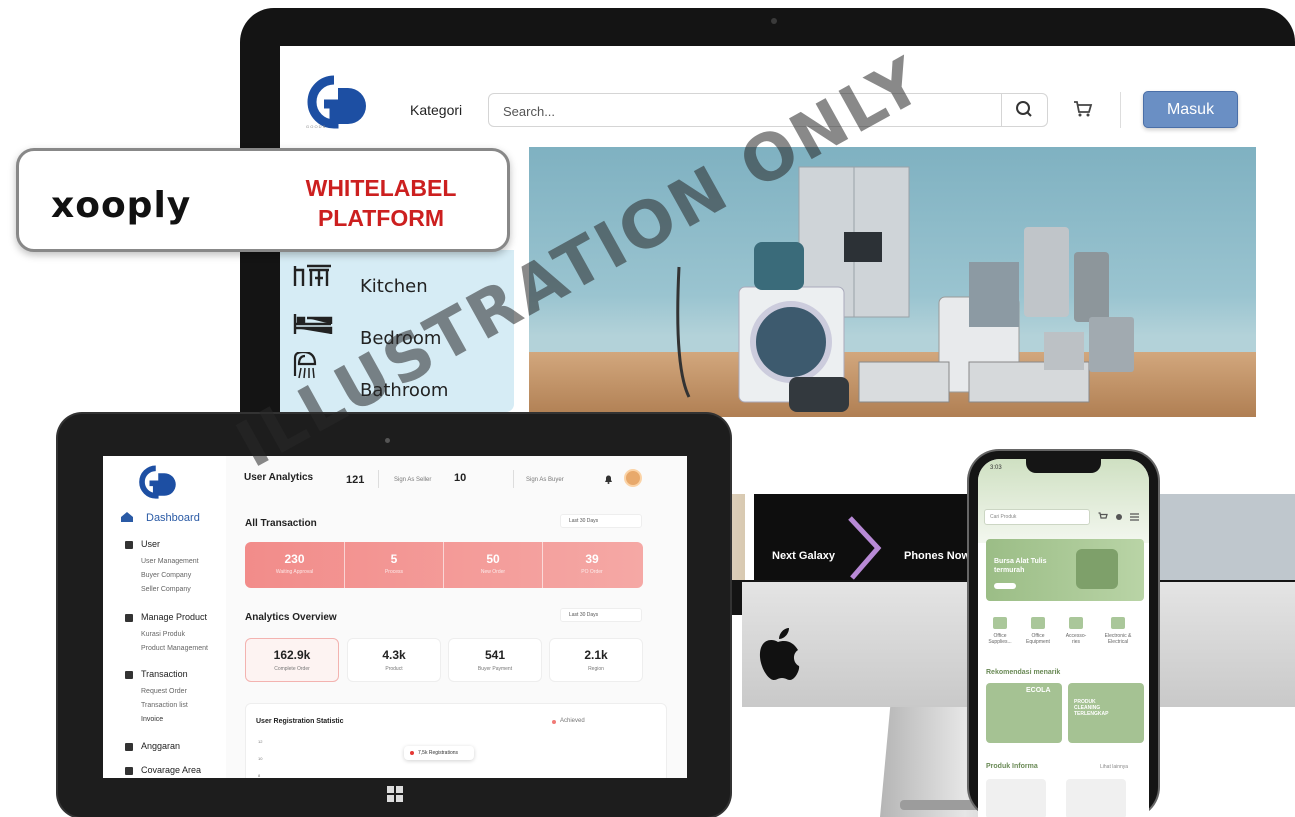 This screenshot has width=1295, height=817. I want to click on card-label: Product, so click(394, 669).